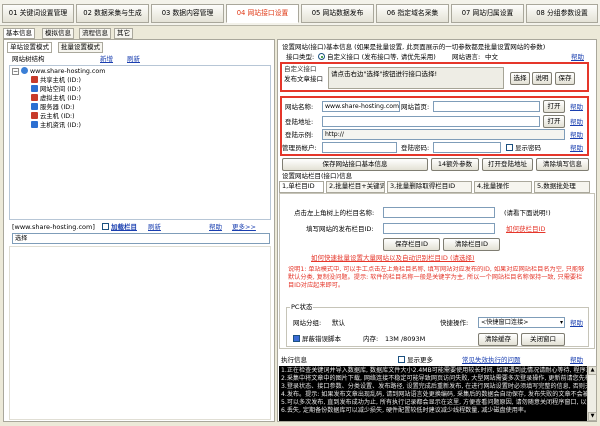 This screenshot has height=426, width=600. Describe the element at coordinates (416, 78) in the screenshot. I see `publish-interface-field: 请点击右边"选择"按钮进行接口选择!` at that location.